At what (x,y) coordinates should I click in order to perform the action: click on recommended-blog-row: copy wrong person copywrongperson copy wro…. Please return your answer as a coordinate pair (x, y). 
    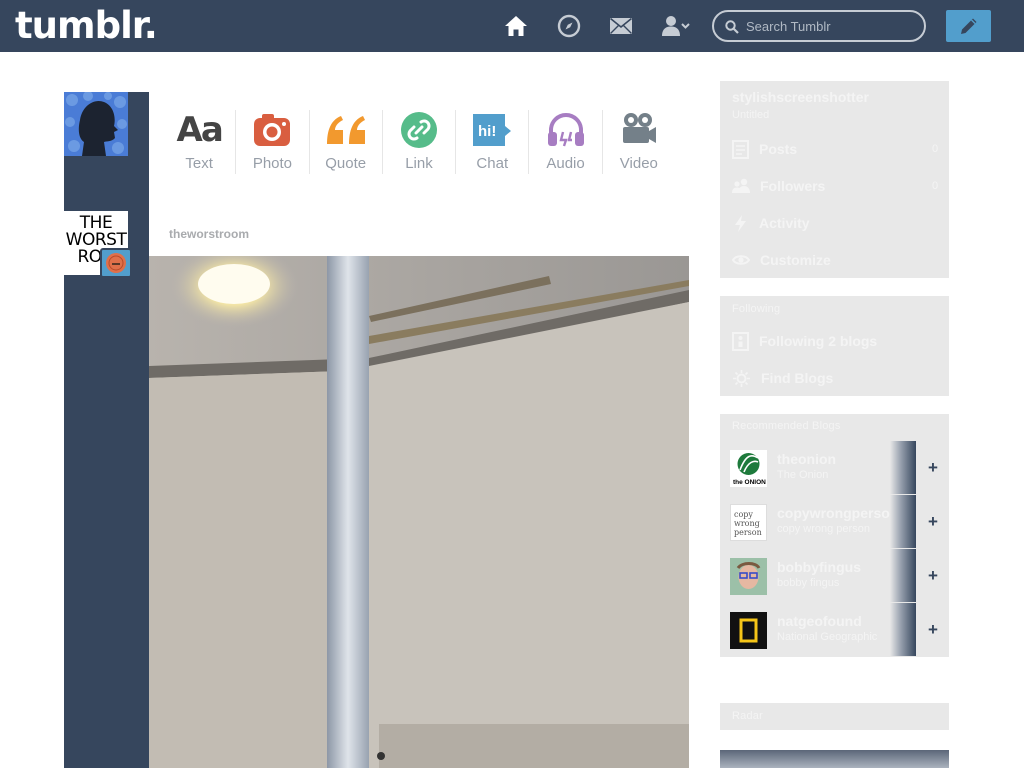
    Looking at the image, I should click on (834, 522).